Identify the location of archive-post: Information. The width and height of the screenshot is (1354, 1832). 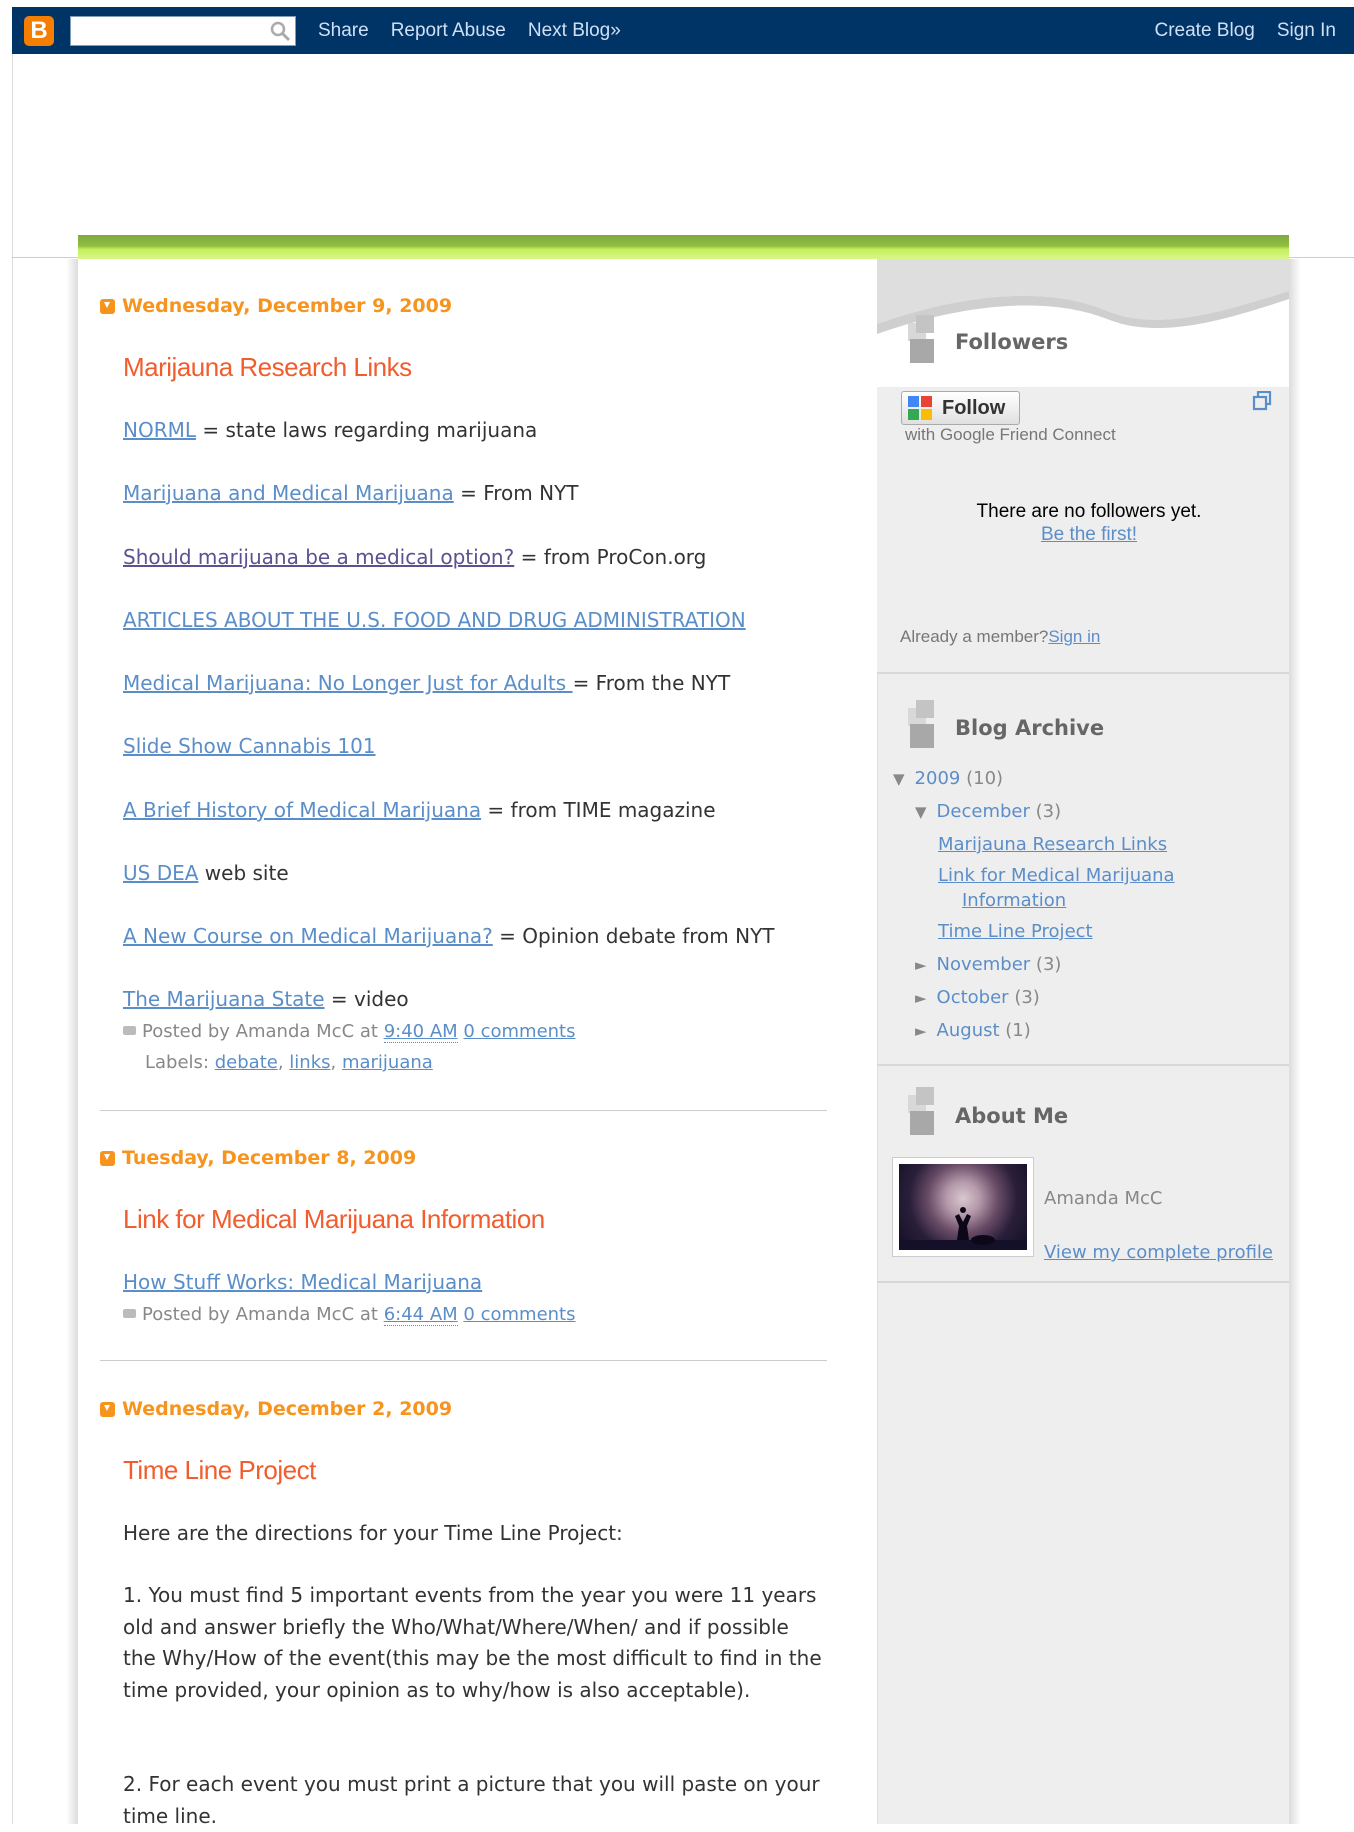
(1014, 900).